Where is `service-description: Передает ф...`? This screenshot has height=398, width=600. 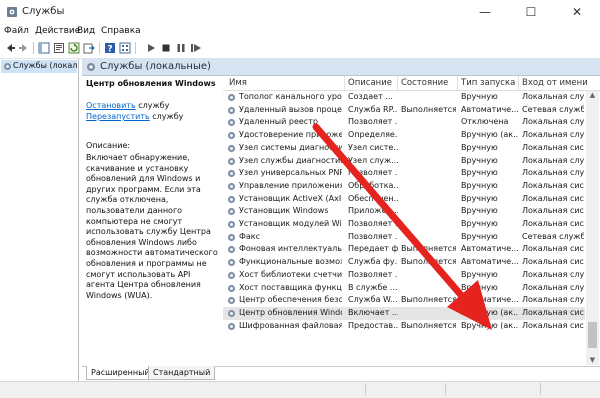 service-description: Передает ф... is located at coordinates (373, 249).